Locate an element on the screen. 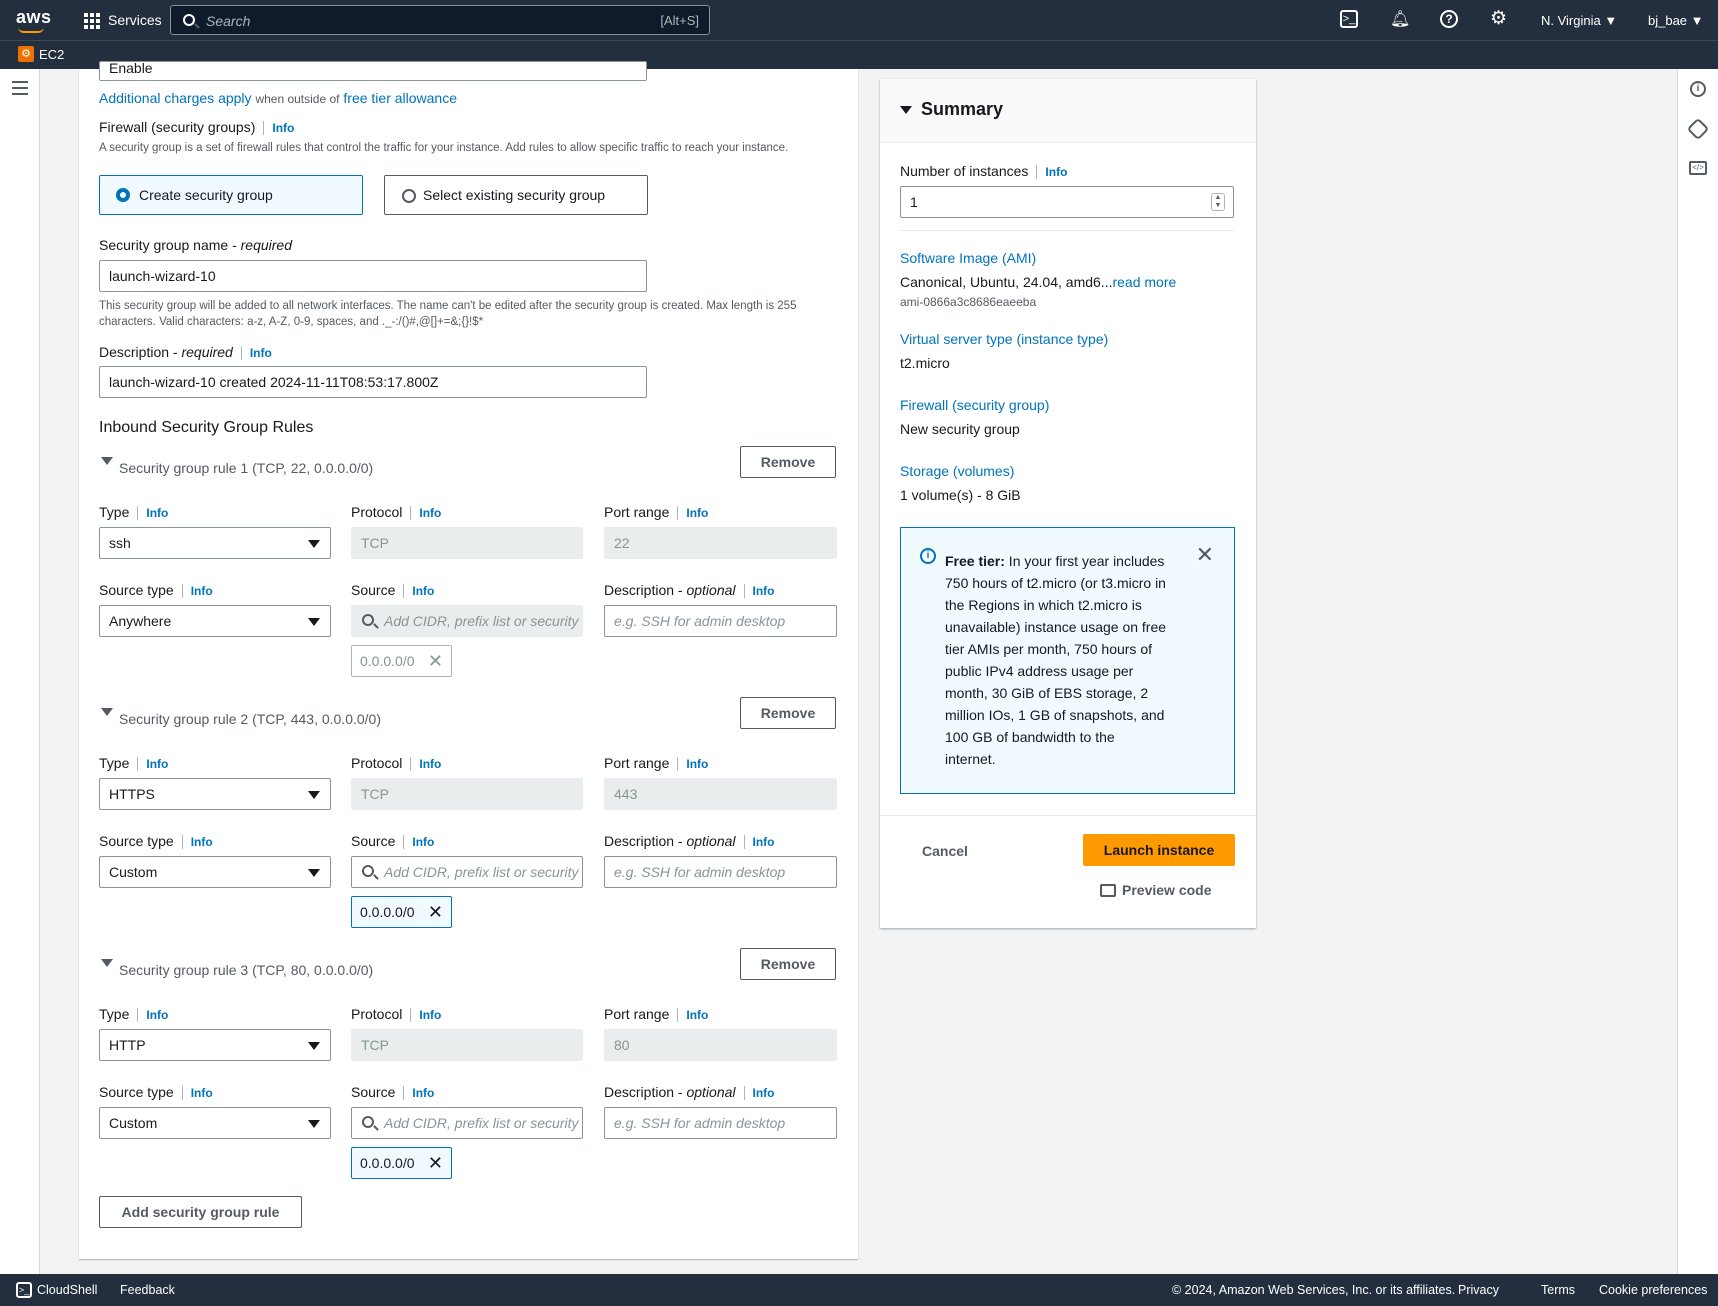 The width and height of the screenshot is (1718, 1306). cookie-preferences-link: Cookie preferences is located at coordinates (1653, 1290).